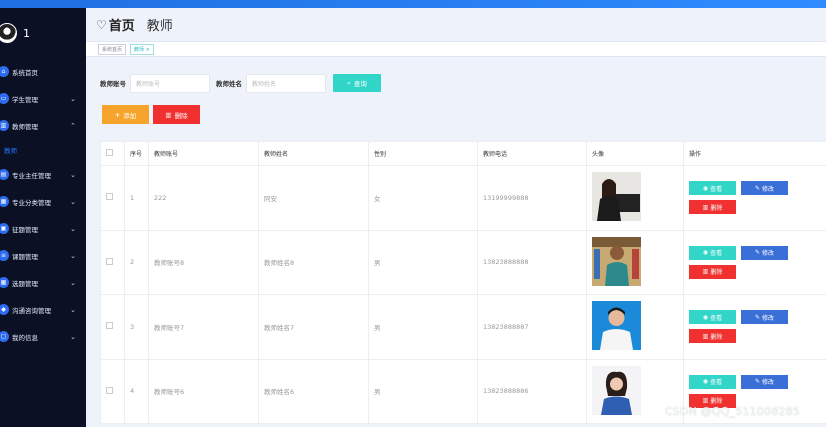 The height and width of the screenshot is (427, 826). What do you see at coordinates (349, 82) in the screenshot?
I see `search-icon: ⌕` at bounding box center [349, 82].